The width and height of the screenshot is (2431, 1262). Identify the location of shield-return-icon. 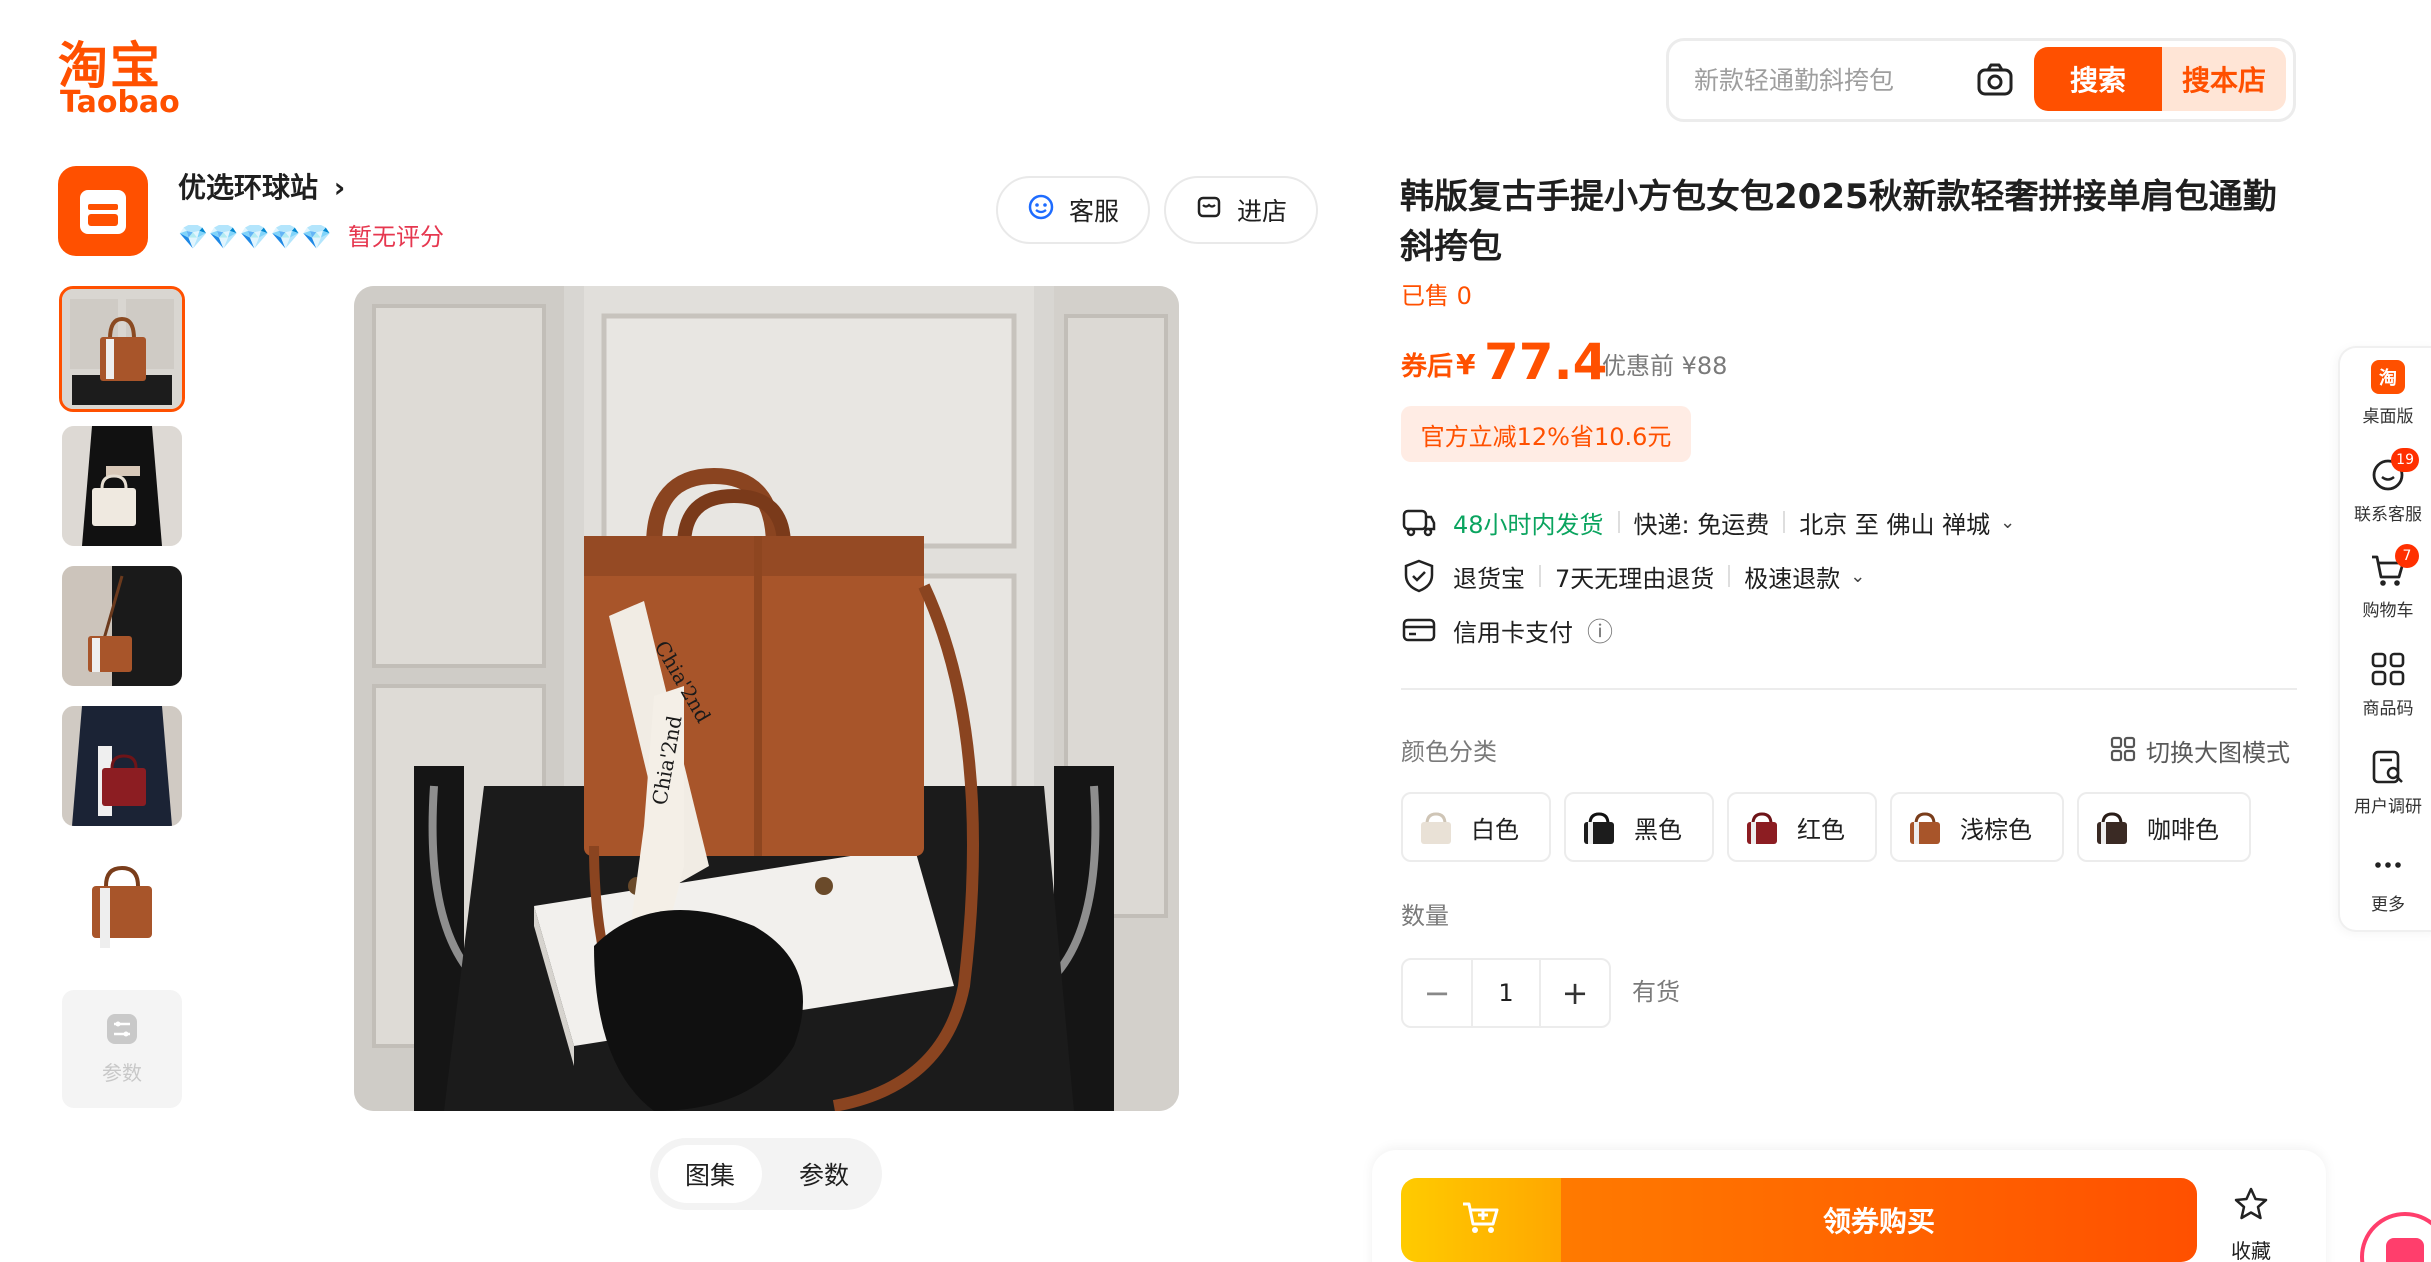
(1419, 576).